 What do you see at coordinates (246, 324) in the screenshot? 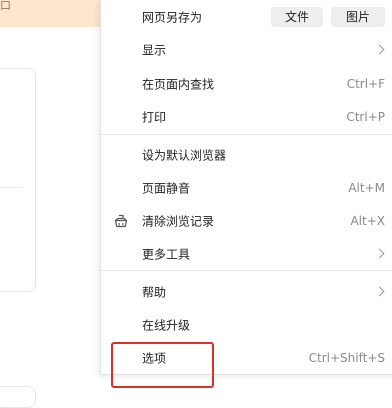
I see `menu-item-online-upgrade: 在线升级` at bounding box center [246, 324].